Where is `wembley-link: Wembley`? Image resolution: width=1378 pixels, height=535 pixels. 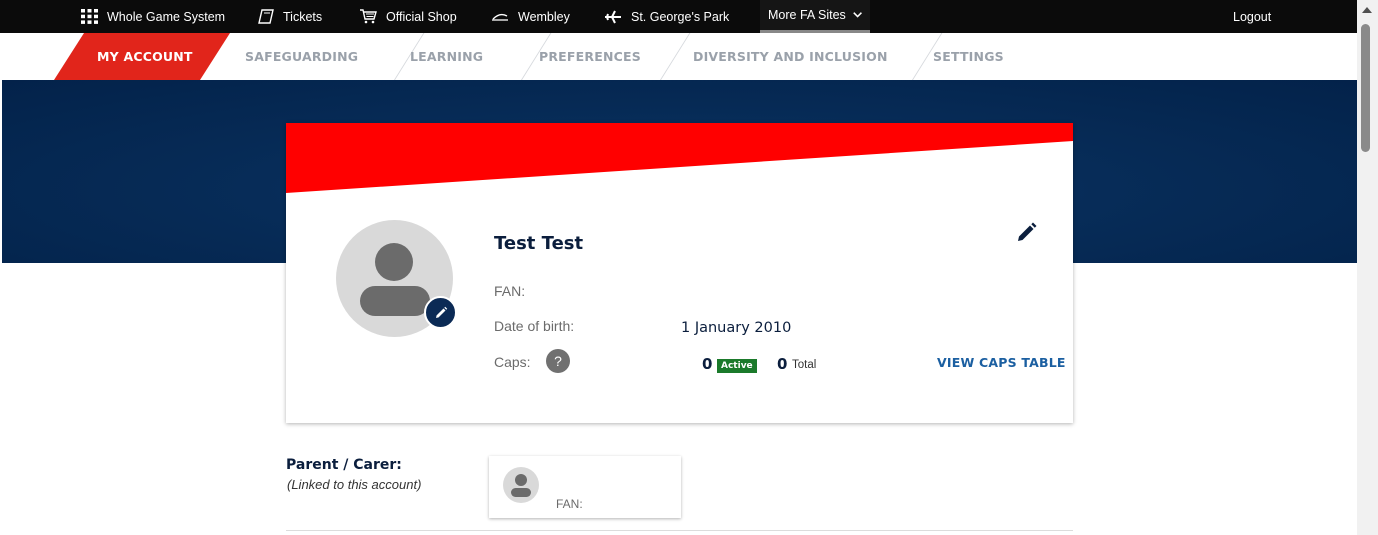
wembley-link: Wembley is located at coordinates (530, 16).